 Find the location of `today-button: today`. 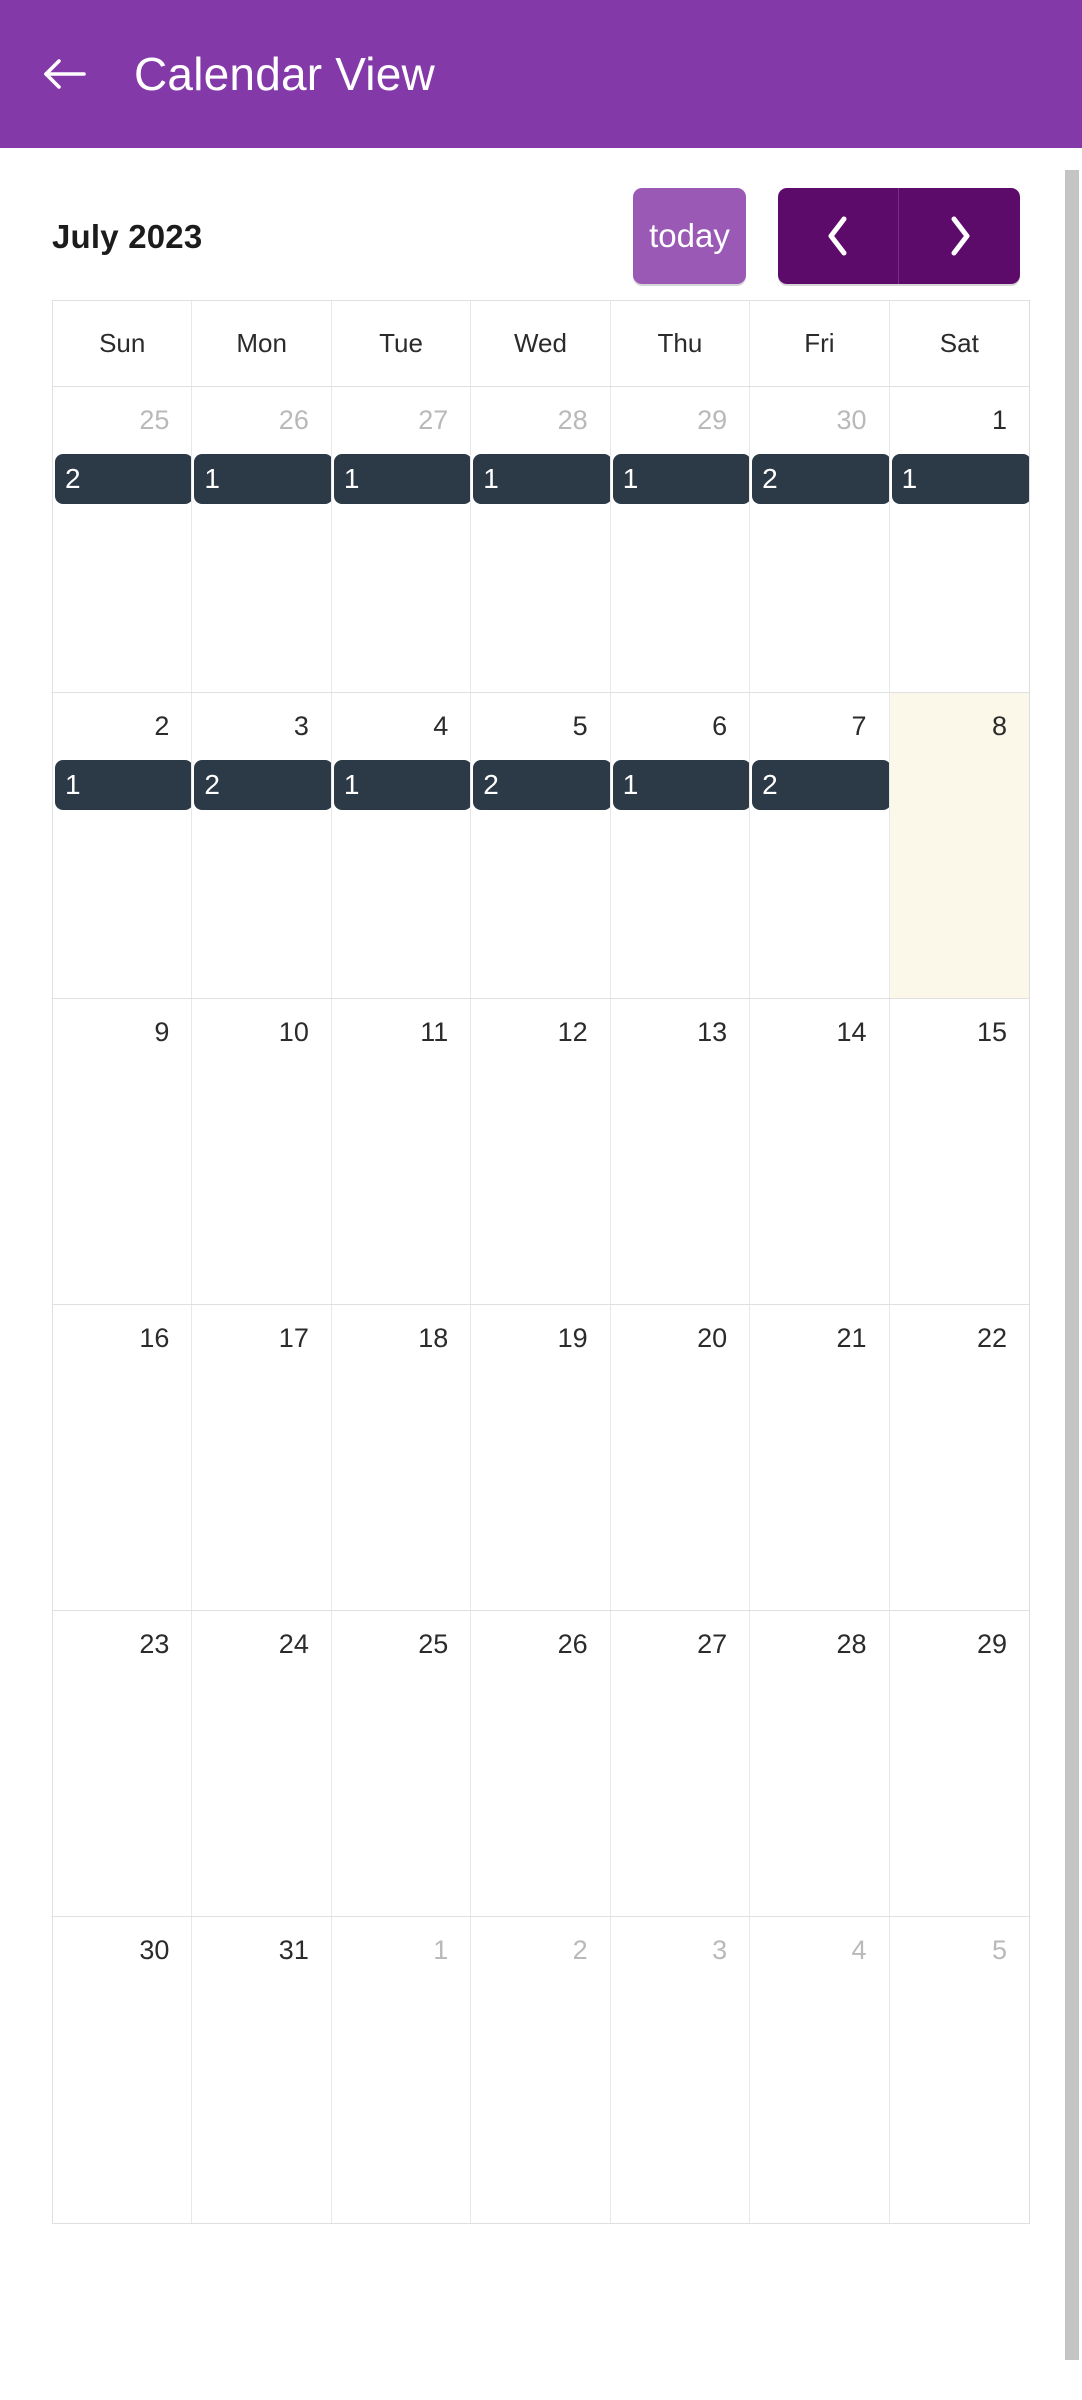

today-button: today is located at coordinates (689, 236).